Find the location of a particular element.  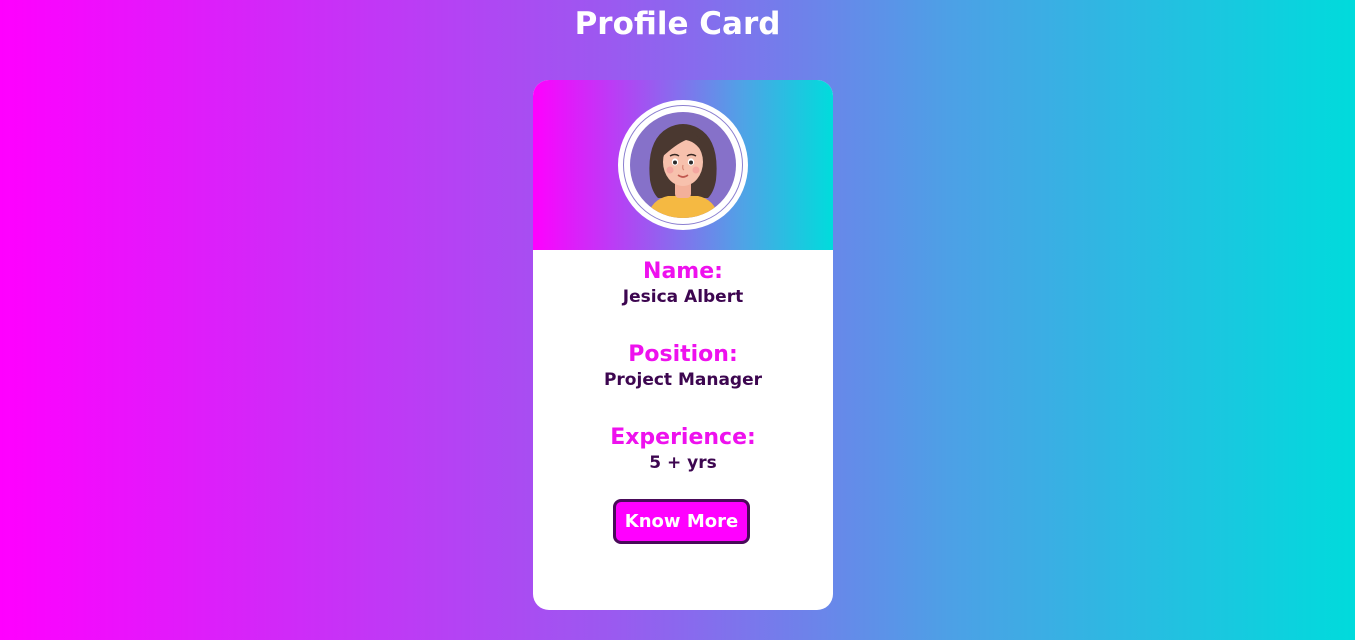

position-label: Position: is located at coordinates (683, 354).